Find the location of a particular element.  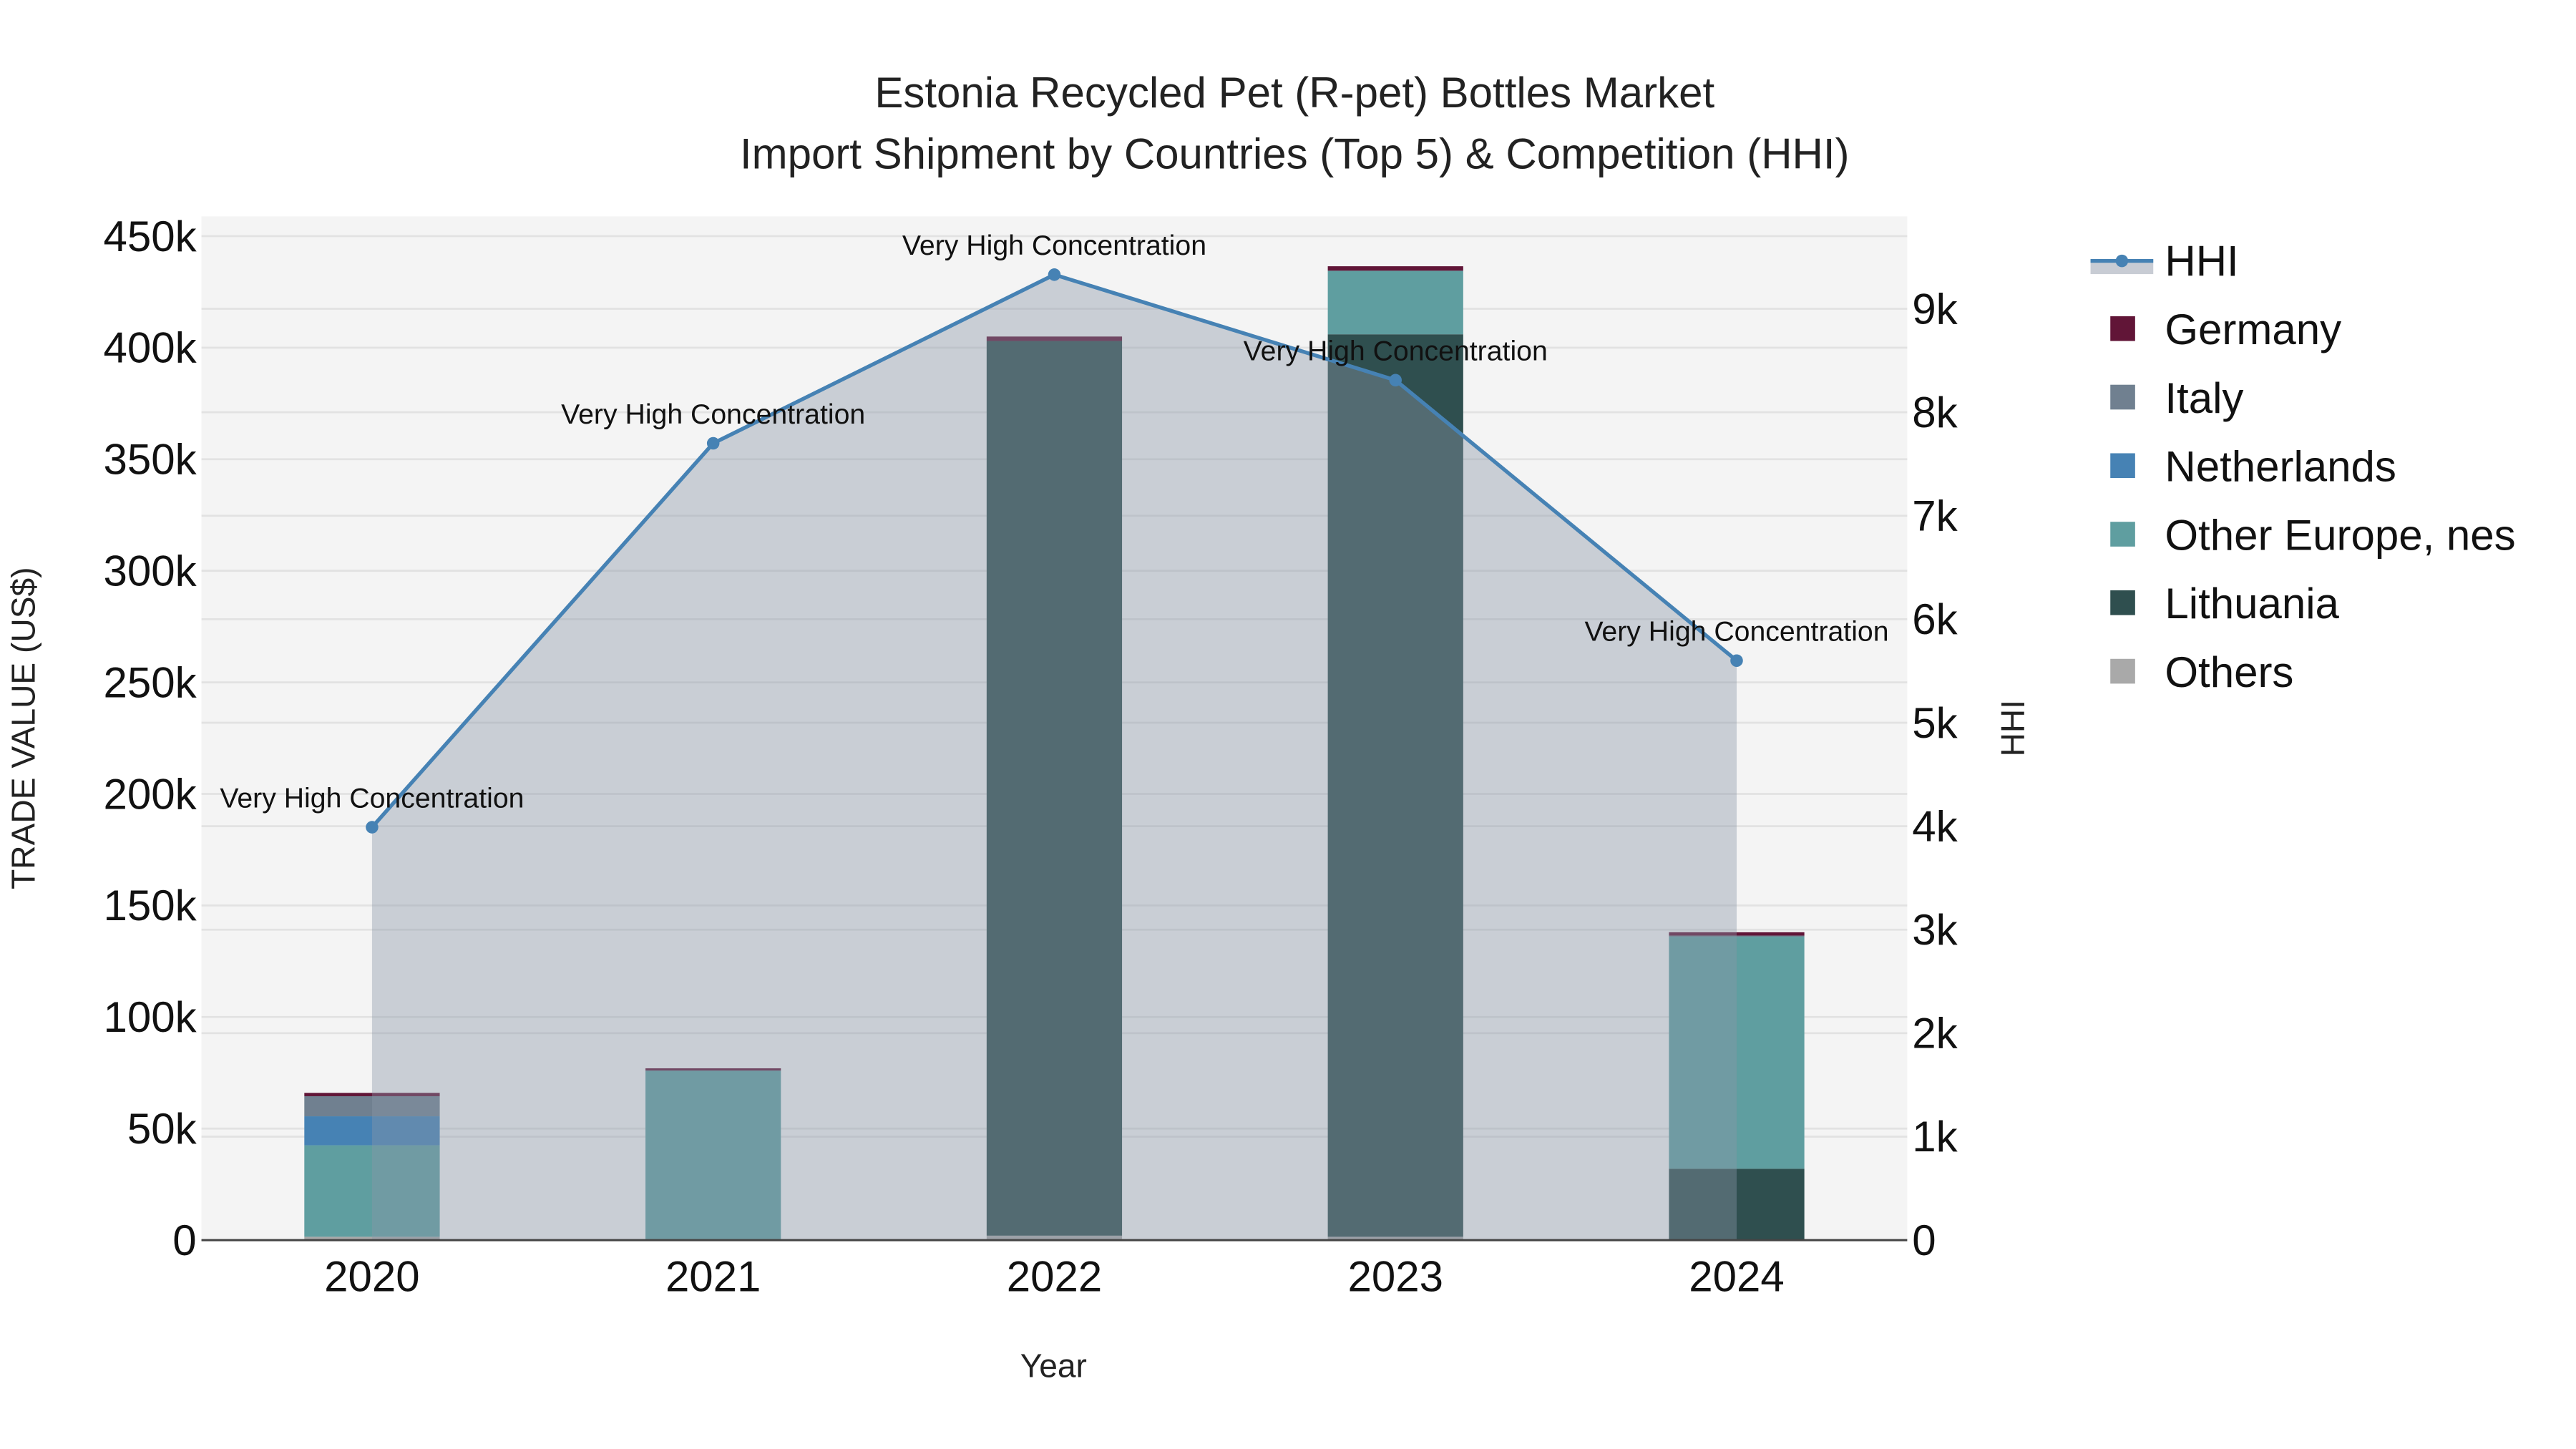

hhi-point-2023 is located at coordinates (1395, 380).